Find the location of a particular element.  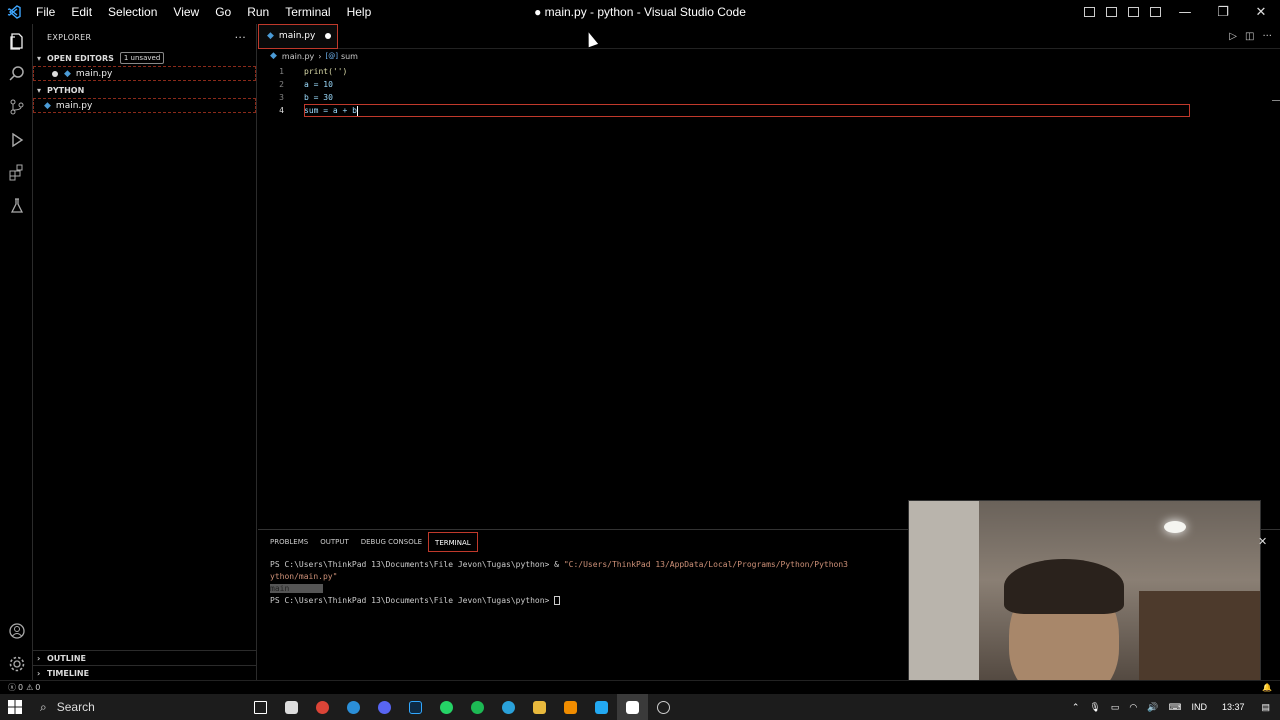

photoshop-icon is located at coordinates (415, 707).